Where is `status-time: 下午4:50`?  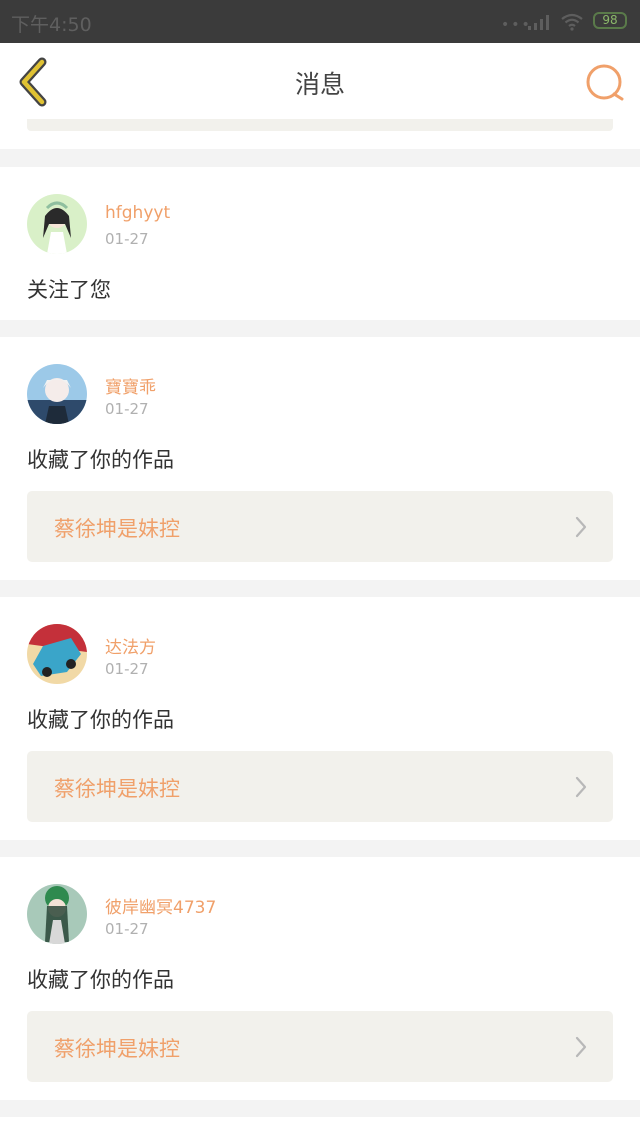 status-time: 下午4:50 is located at coordinates (51, 25).